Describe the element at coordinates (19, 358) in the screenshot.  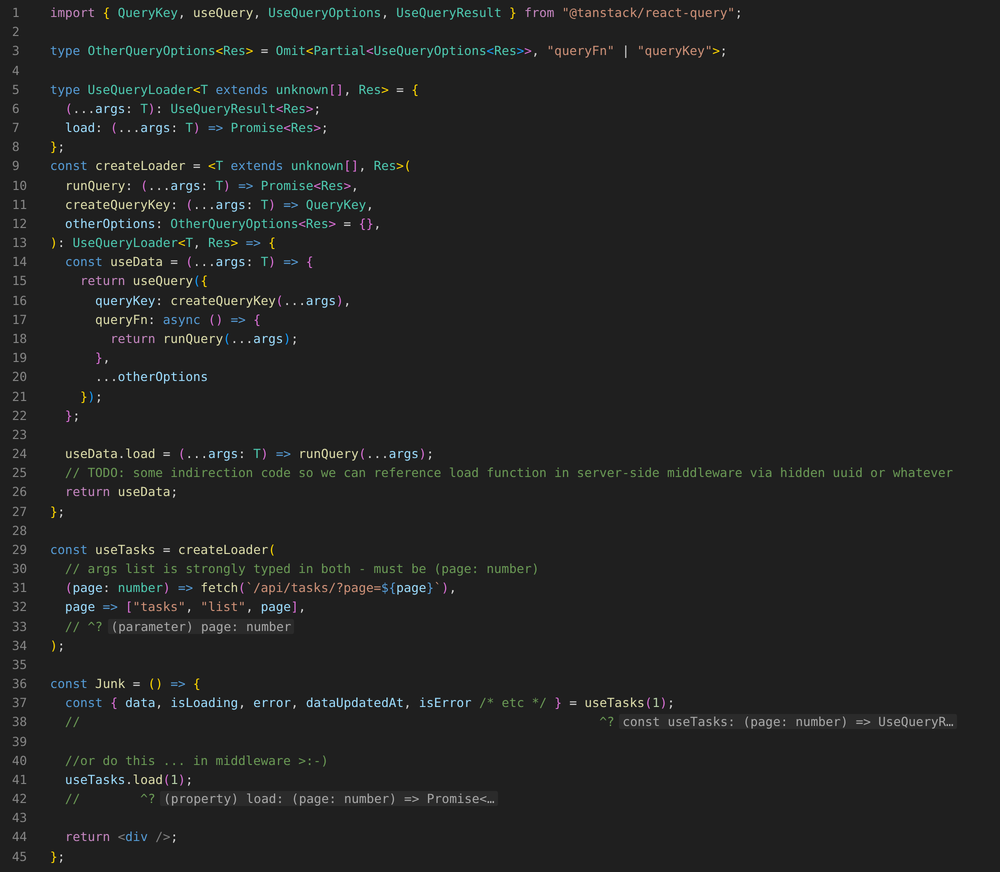
I see `line-number: 19` at that location.